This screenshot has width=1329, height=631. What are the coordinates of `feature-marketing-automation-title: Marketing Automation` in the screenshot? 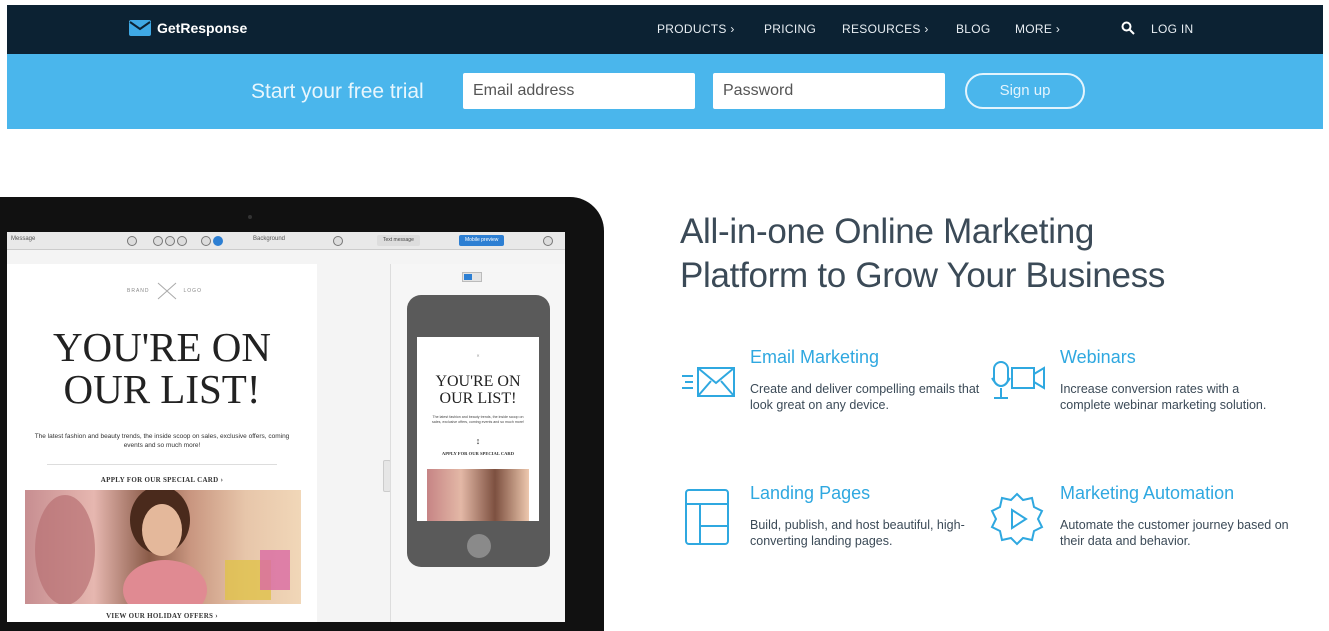 It's located at (1147, 493).